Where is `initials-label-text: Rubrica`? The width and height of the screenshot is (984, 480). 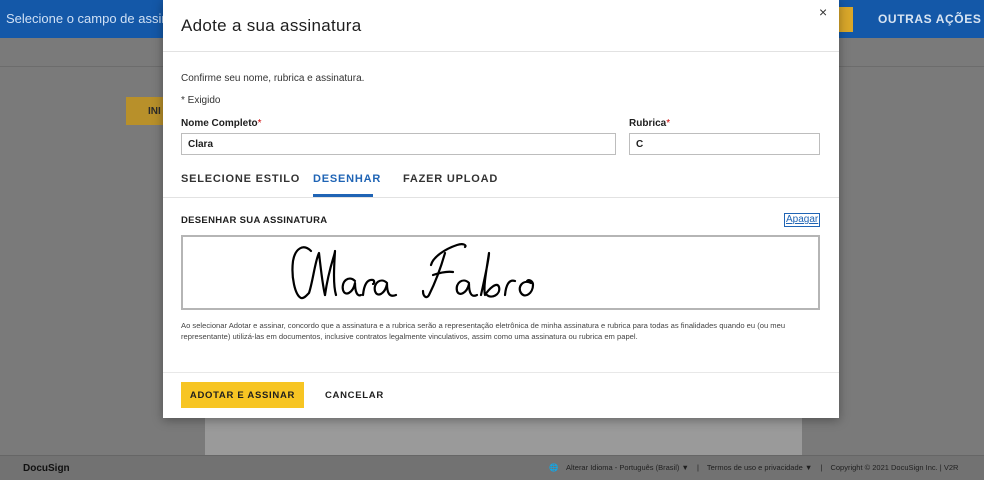 initials-label-text: Rubrica is located at coordinates (648, 123).